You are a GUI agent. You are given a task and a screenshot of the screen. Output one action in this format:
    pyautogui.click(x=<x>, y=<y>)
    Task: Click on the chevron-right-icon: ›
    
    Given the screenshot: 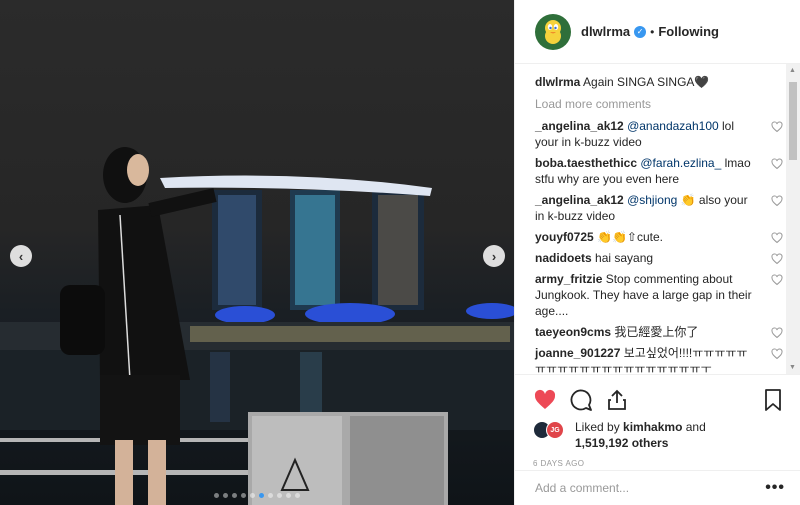 What is the action you would take?
    pyautogui.click(x=494, y=256)
    